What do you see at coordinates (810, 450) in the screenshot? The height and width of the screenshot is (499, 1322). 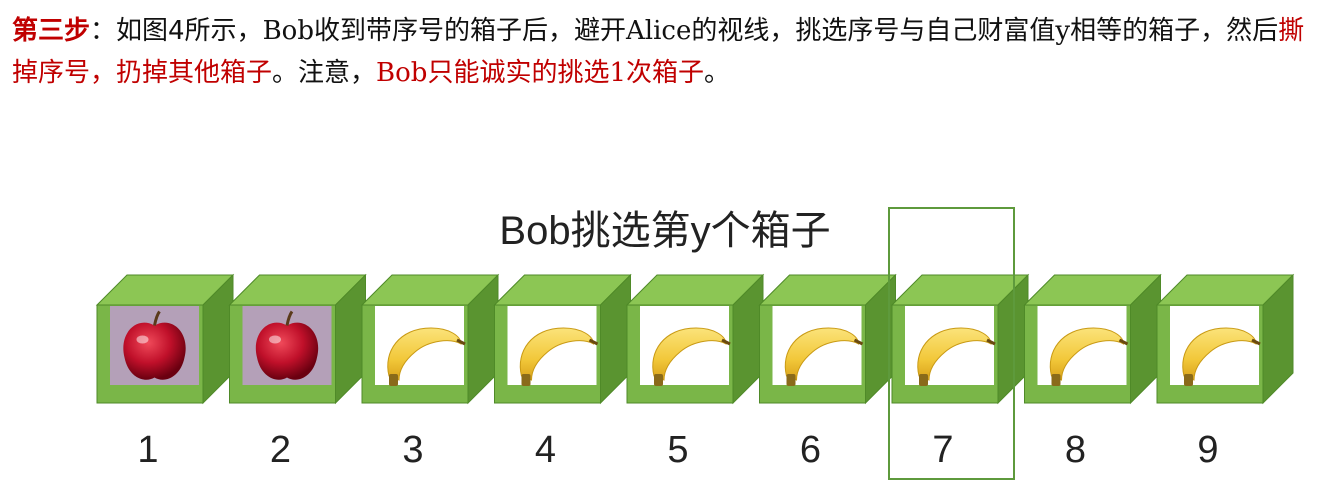 I see `box-number-label: 6` at bounding box center [810, 450].